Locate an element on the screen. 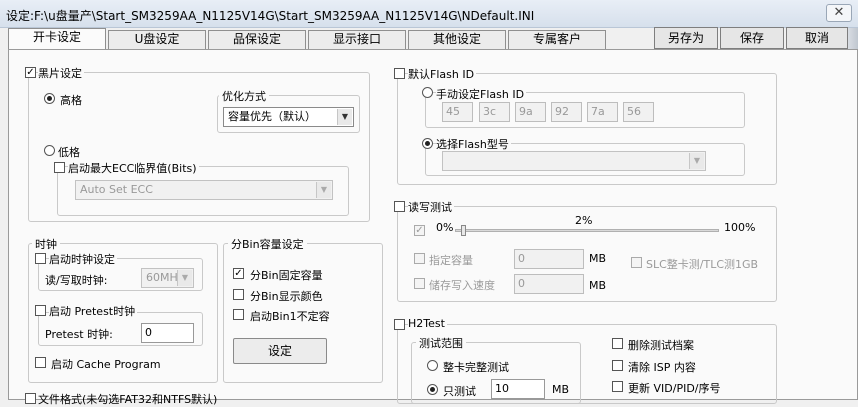 Image resolution: width=858 pixels, height=407 pixels. cache-program-checkbox is located at coordinates (40, 362).